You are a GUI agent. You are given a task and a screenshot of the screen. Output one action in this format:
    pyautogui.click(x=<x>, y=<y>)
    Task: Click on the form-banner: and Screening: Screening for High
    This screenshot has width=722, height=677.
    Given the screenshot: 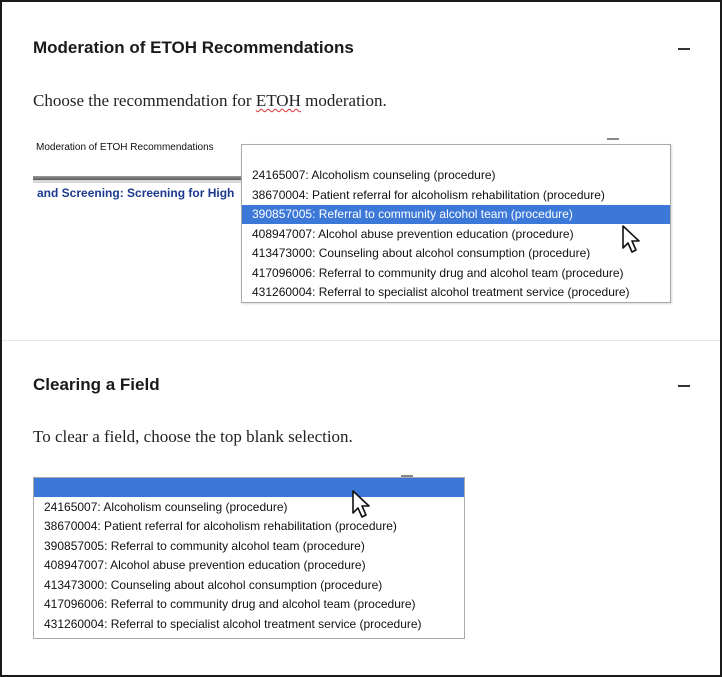 What is the action you would take?
    pyautogui.click(x=136, y=193)
    